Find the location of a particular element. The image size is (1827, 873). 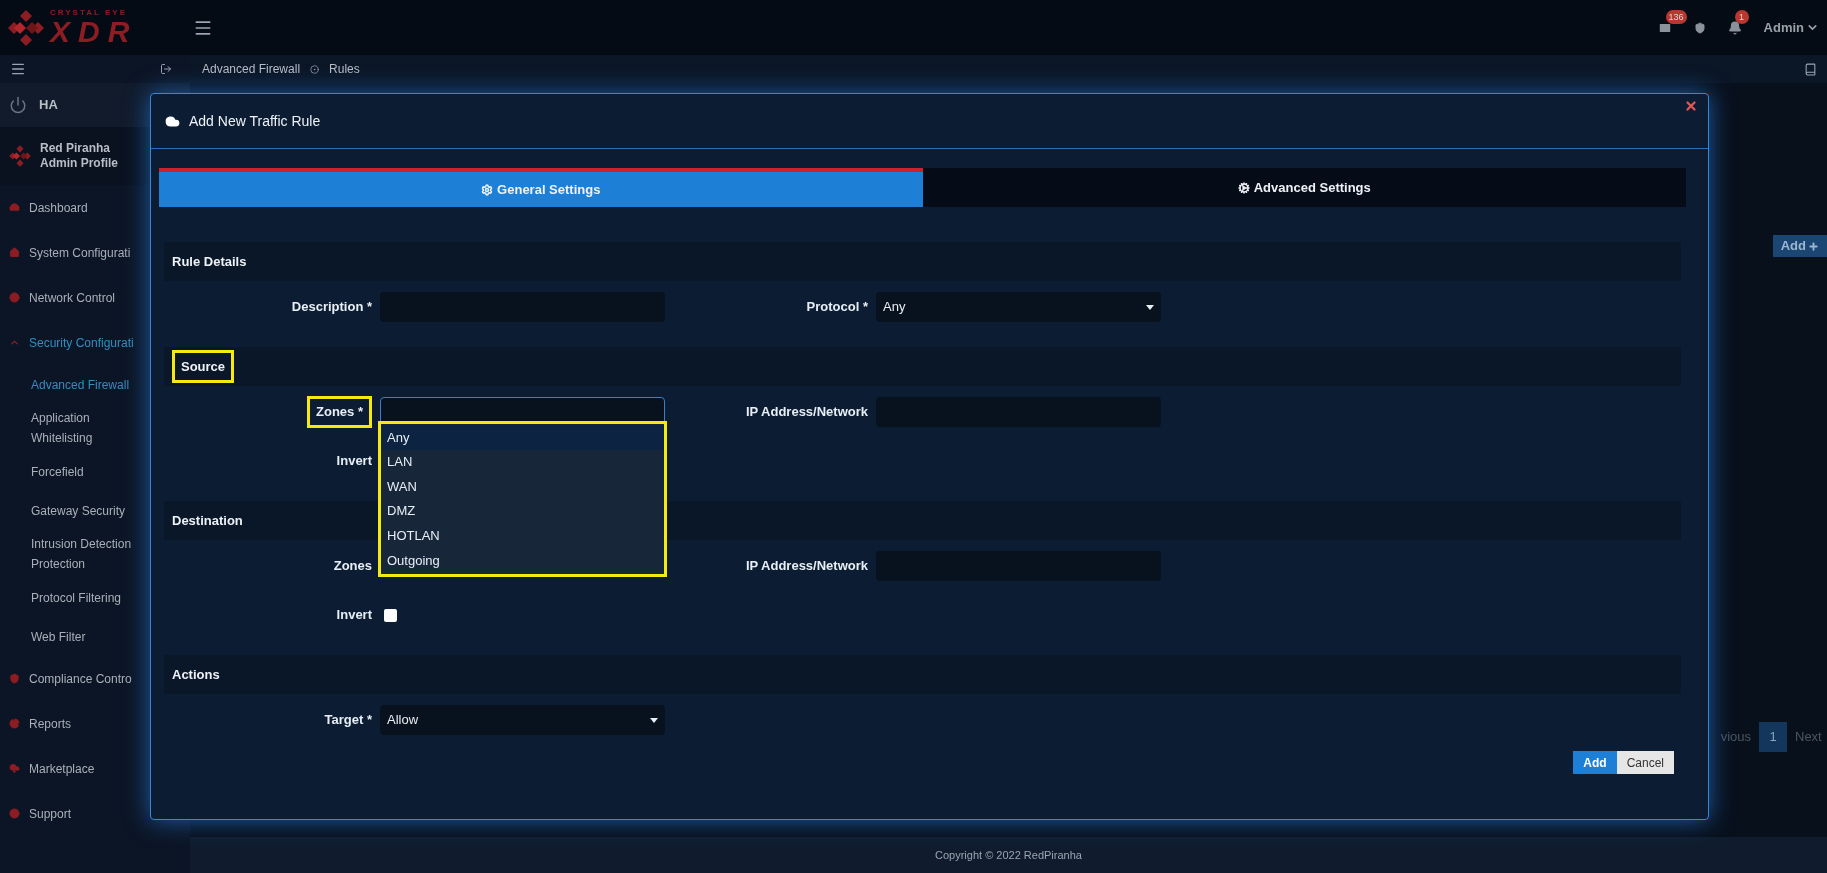

notification-badge: 1 is located at coordinates (1741, 16).